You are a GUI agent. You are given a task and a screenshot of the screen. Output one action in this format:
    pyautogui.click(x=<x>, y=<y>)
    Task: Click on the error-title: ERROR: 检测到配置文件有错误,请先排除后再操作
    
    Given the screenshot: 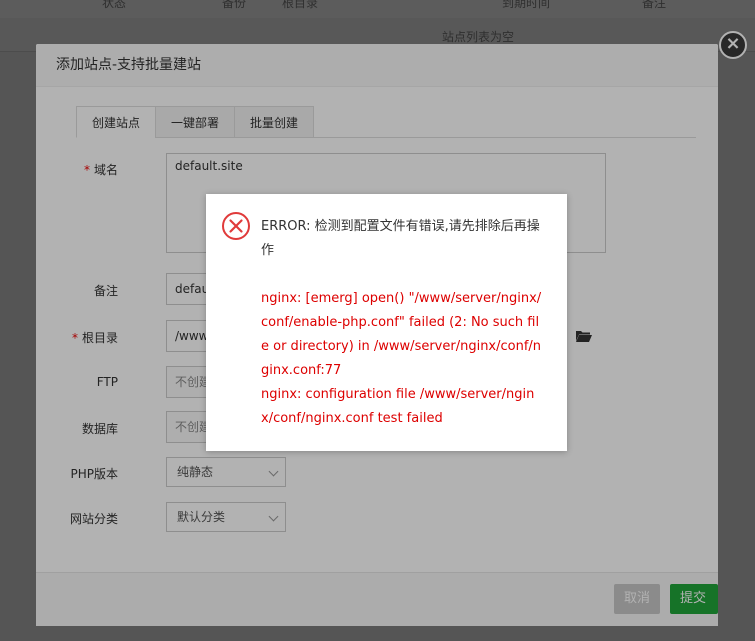 What is the action you would take?
    pyautogui.click(x=400, y=238)
    